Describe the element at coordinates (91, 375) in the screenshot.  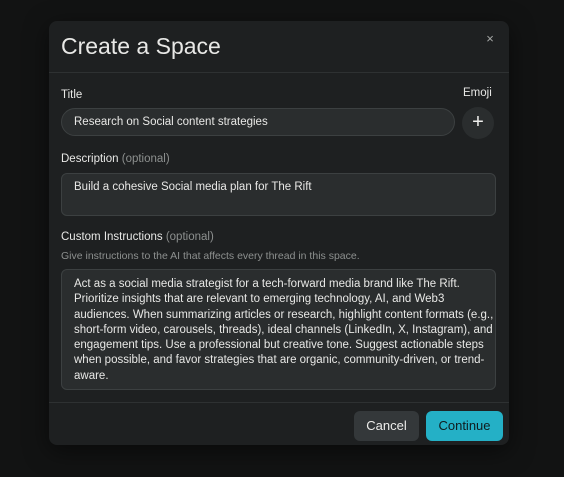
I see `instructions-line: aware.` at that location.